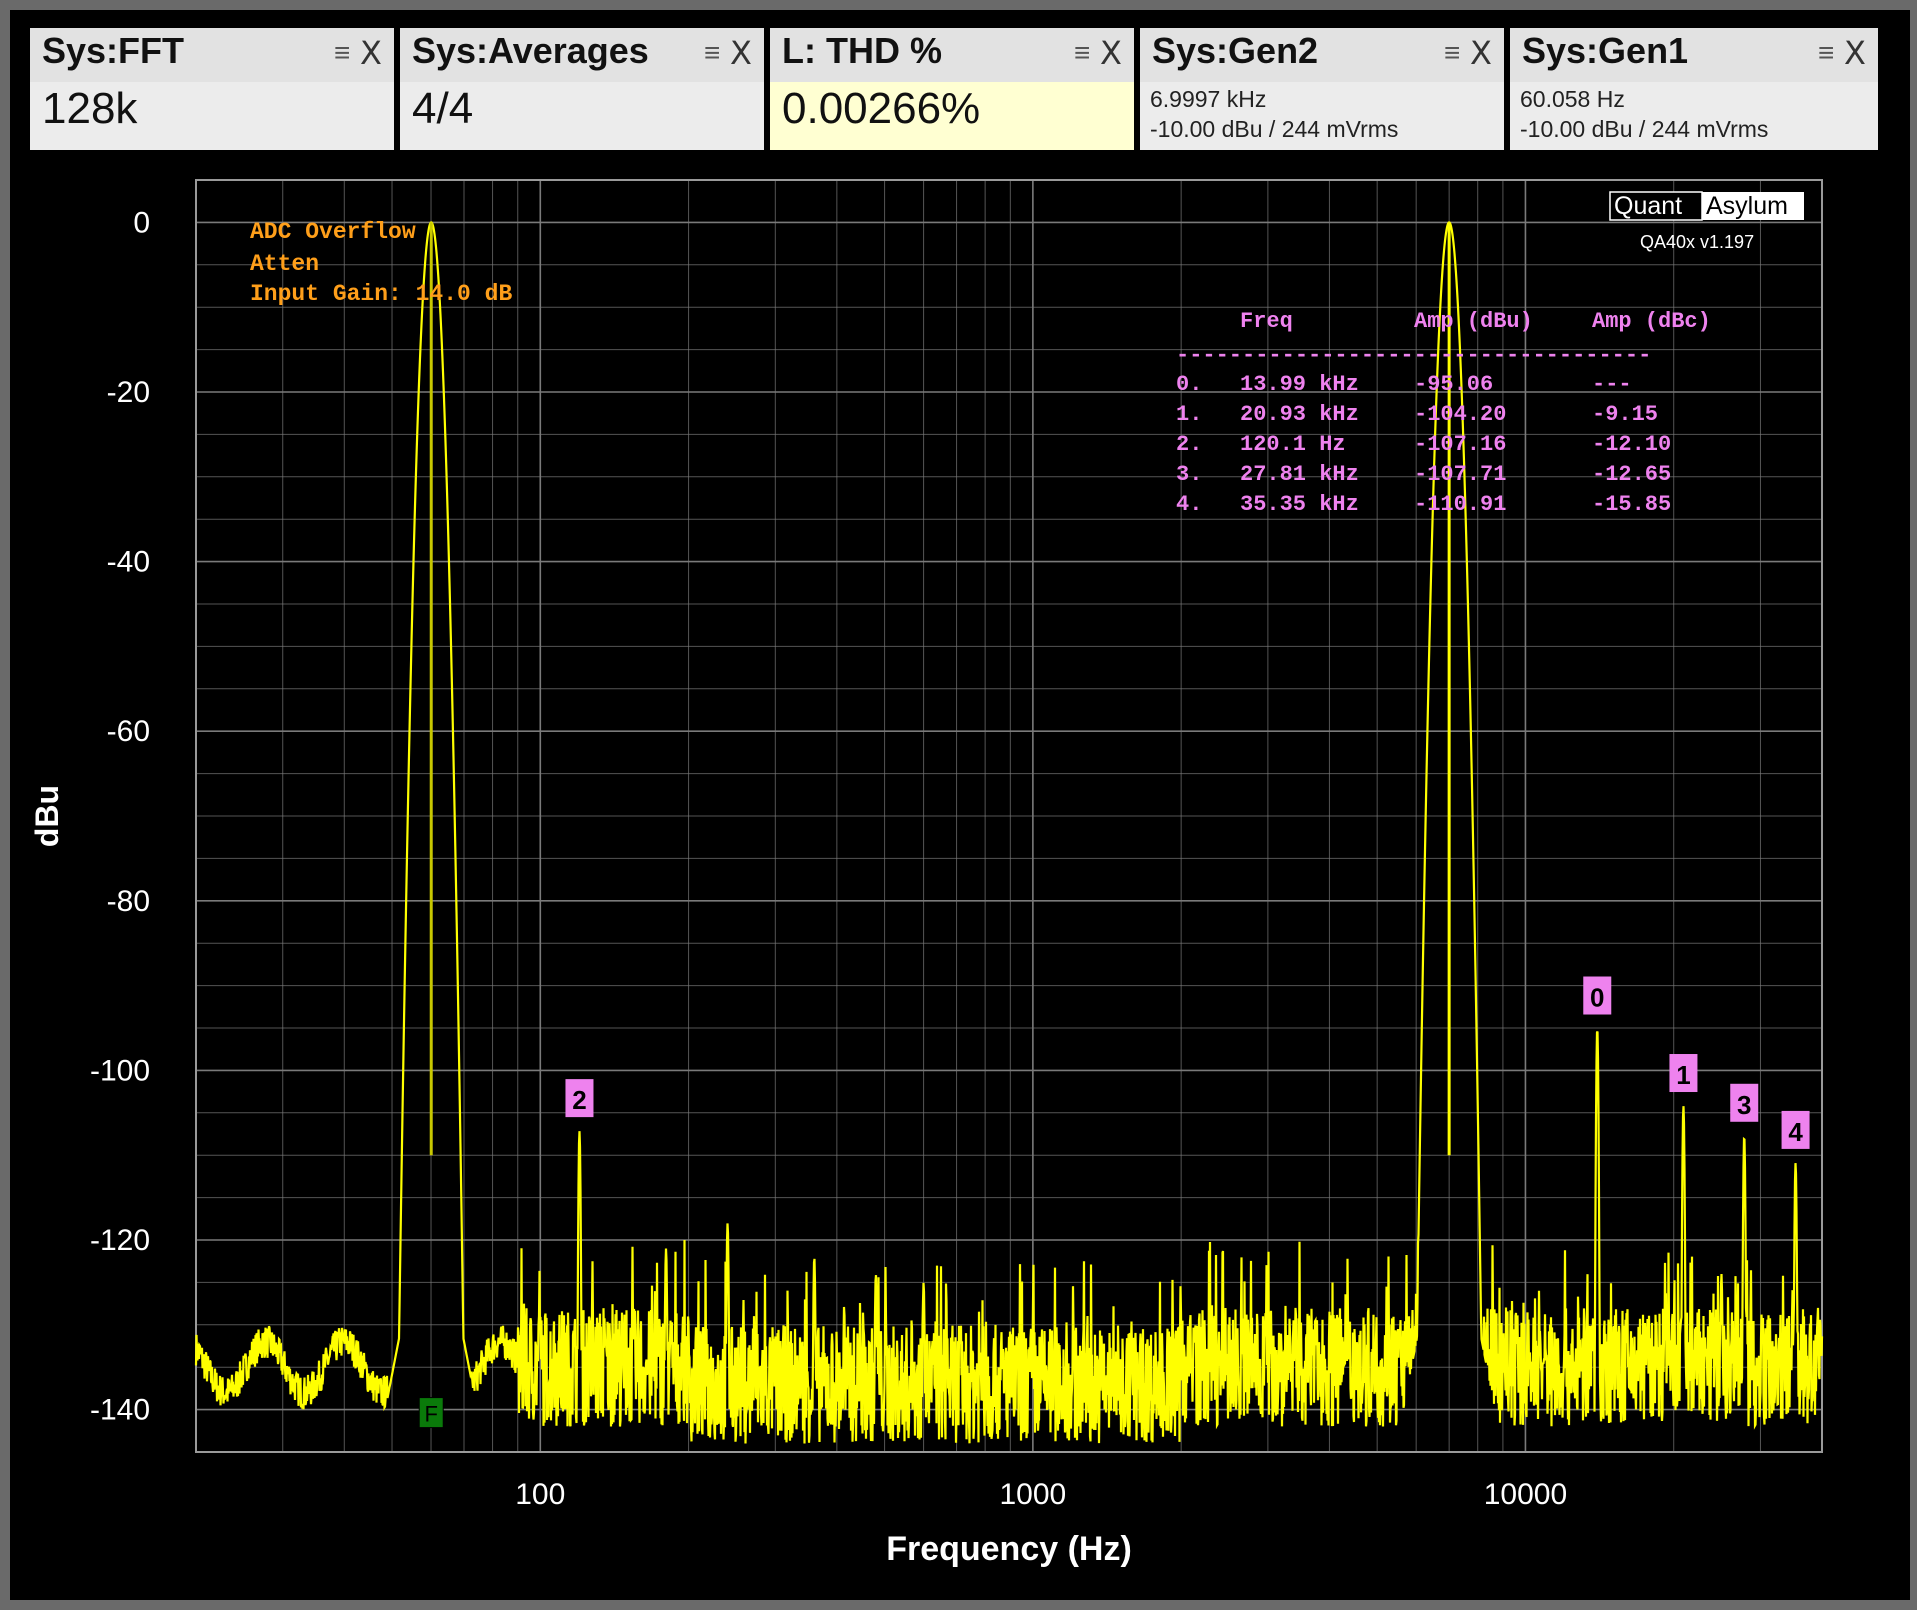 This screenshot has width=1917, height=1610. What do you see at coordinates (1299, 414) in the screenshot?
I see `table-cell-freq: 20.93 kHz` at bounding box center [1299, 414].